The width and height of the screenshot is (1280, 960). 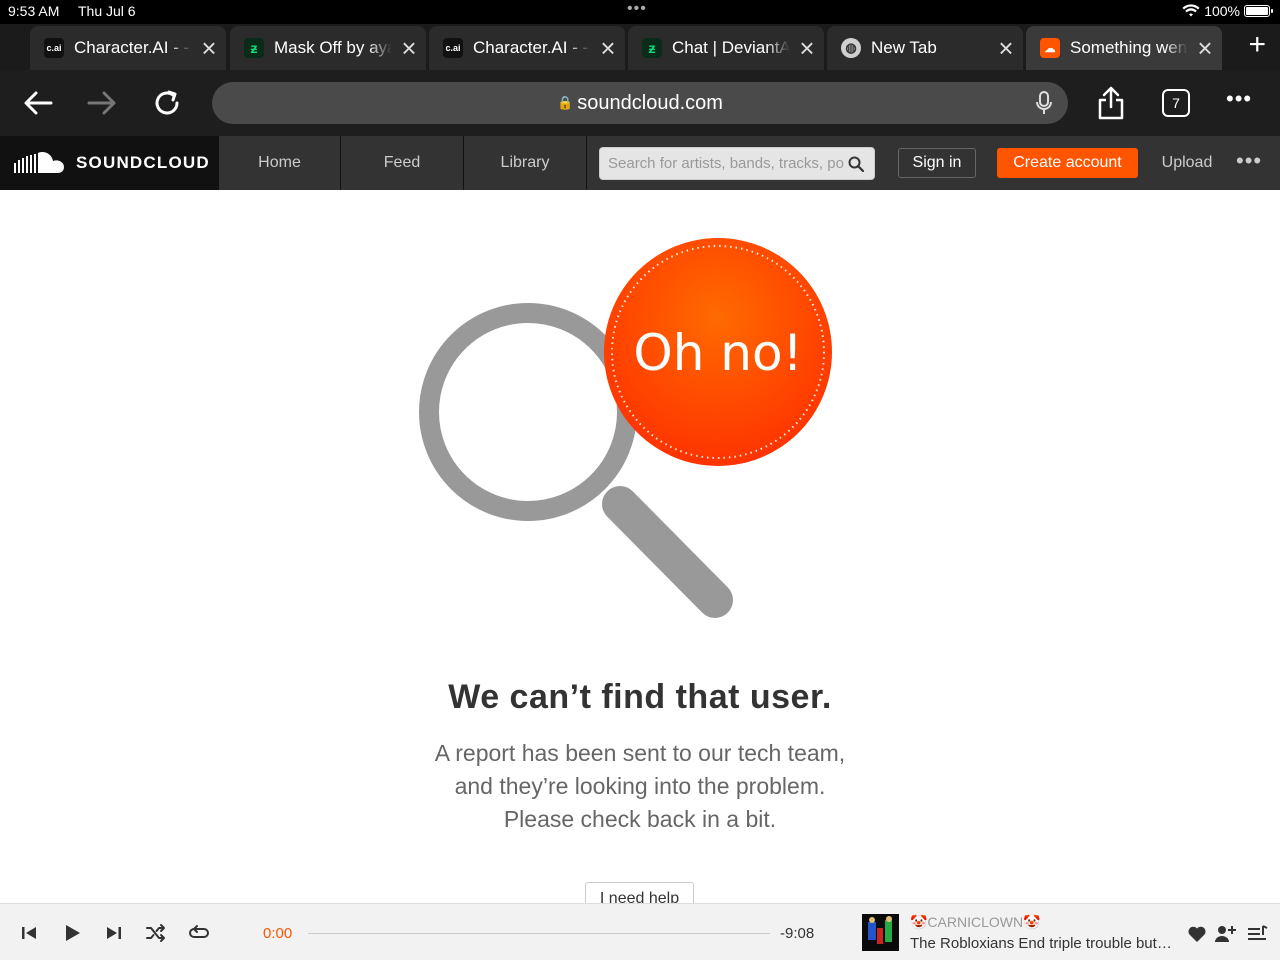 I want to click on multitasking-dots-icon: •••, so click(x=637, y=9).